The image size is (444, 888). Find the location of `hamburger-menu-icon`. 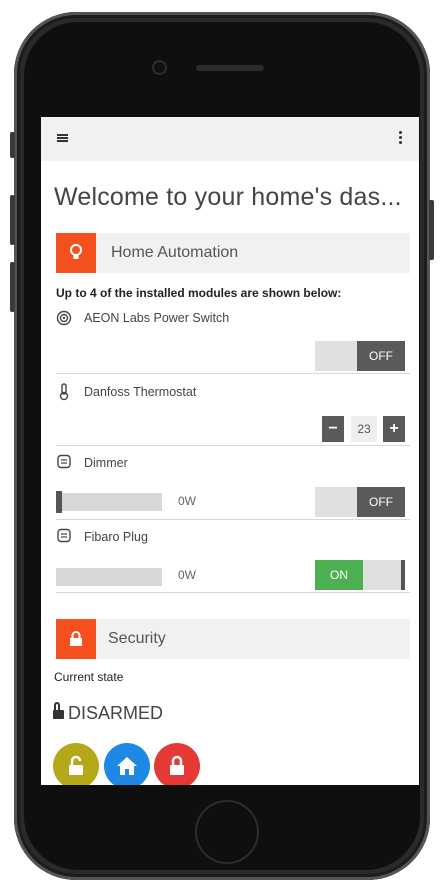

hamburger-menu-icon is located at coordinates (62, 138).